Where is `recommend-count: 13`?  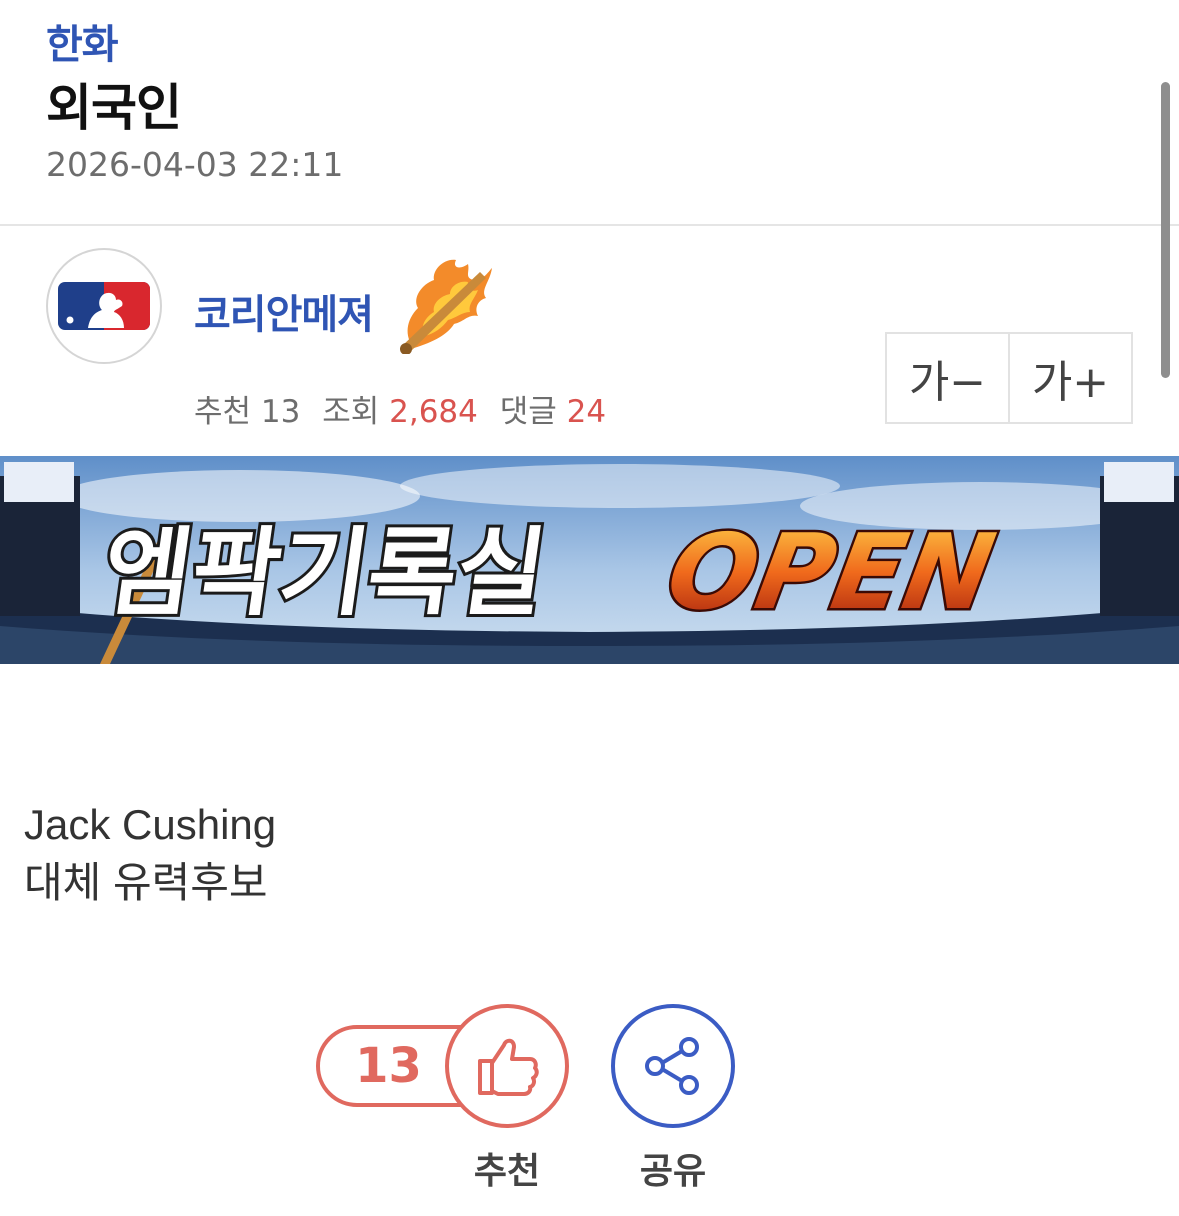
recommend-count: 13 is located at coordinates (388, 1066).